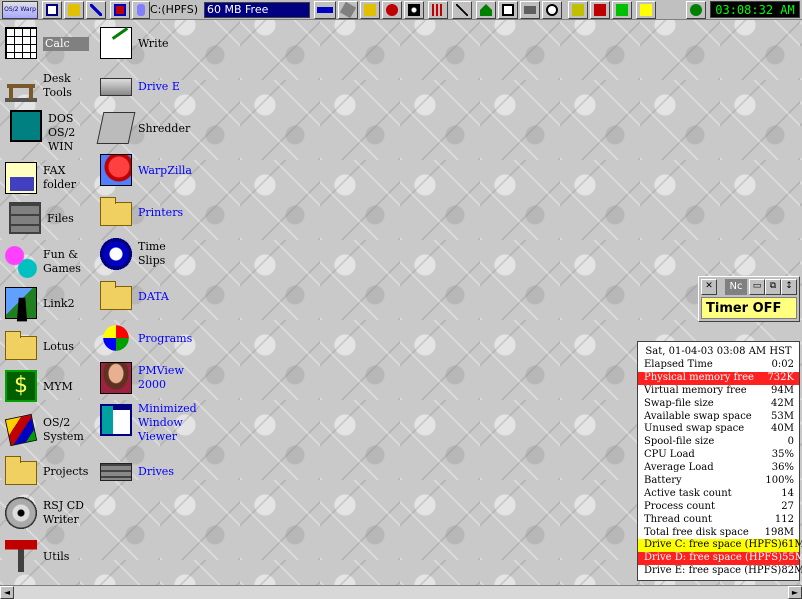 Image resolution: width=802 pixels, height=599 pixels. What do you see at coordinates (146, 338) in the screenshot?
I see `programs-object: Programs` at bounding box center [146, 338].